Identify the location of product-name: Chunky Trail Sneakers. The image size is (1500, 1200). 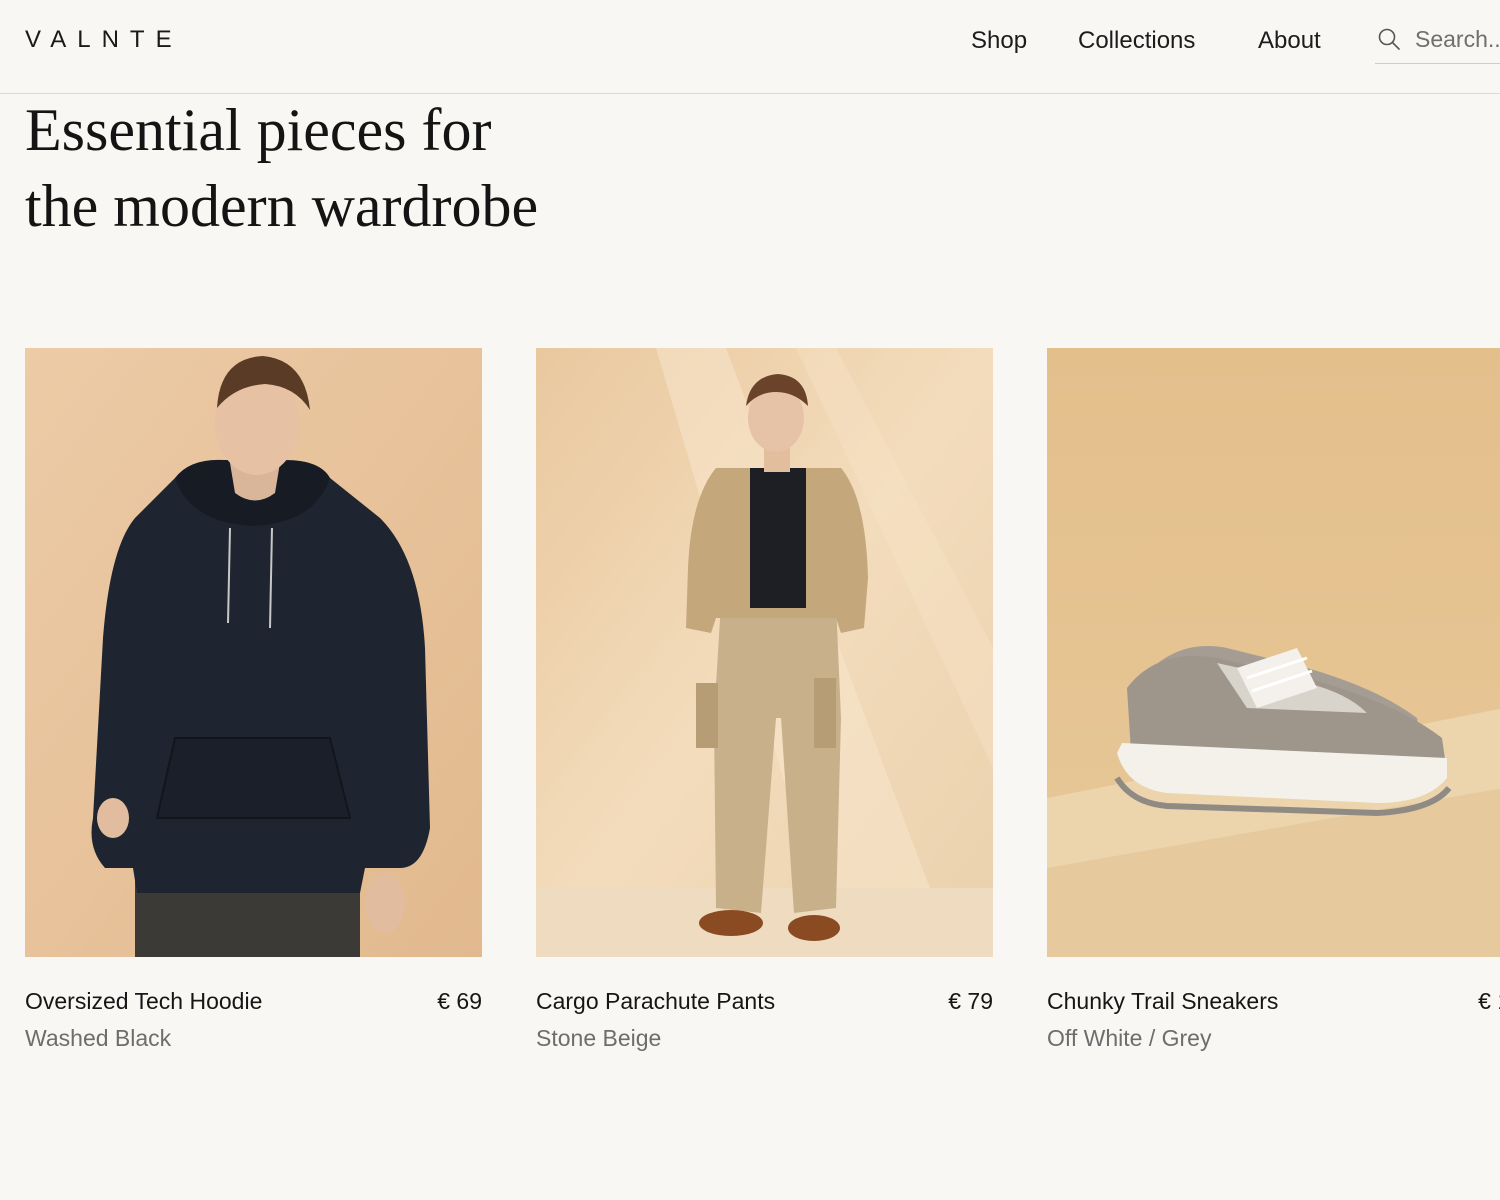
(1162, 1001).